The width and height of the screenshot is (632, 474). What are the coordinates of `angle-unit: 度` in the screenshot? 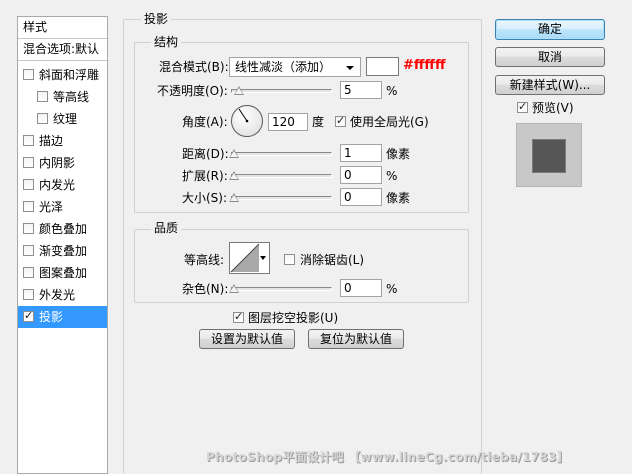 It's located at (318, 122).